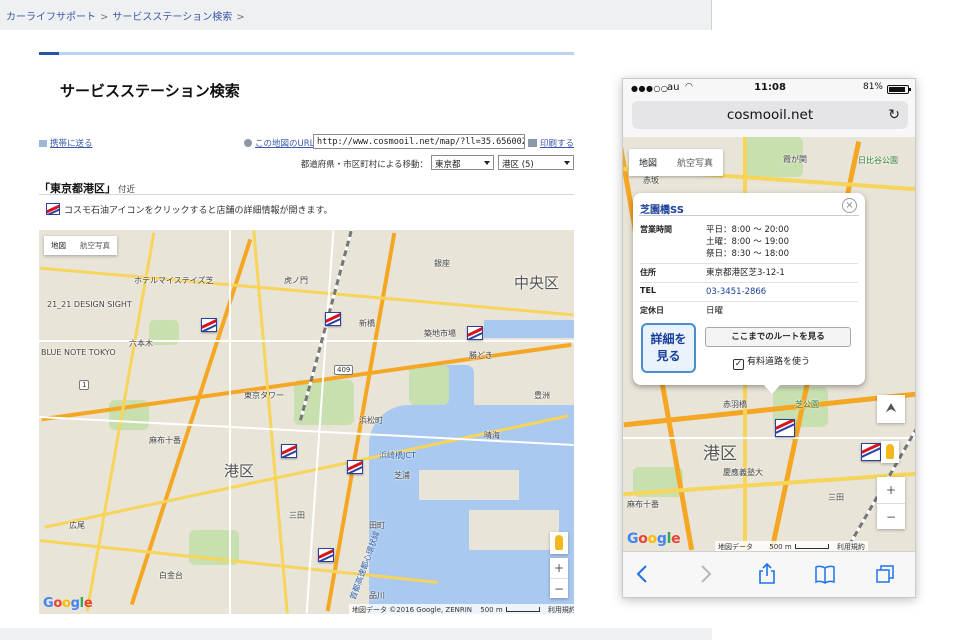 The image size is (960, 640). What do you see at coordinates (95, 245) in the screenshot?
I see `map-type-aerial-button: 航空写真` at bounding box center [95, 245].